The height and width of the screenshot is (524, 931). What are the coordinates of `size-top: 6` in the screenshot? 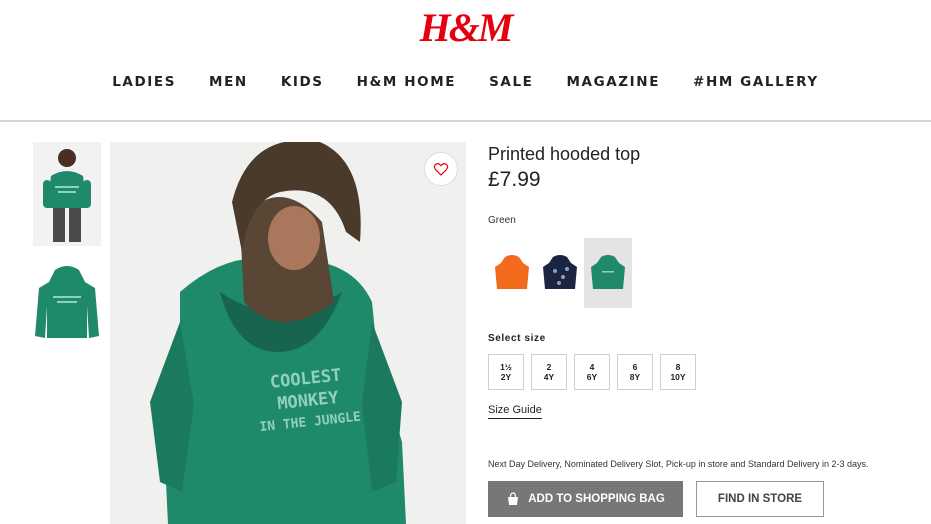 It's located at (635, 367).